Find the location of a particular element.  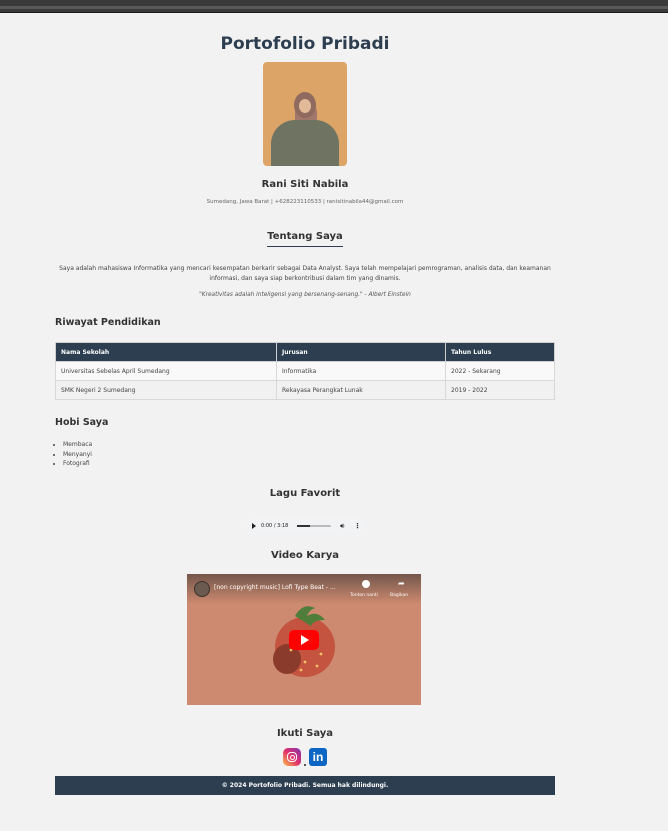

table-header: Tahun Lulus is located at coordinates (500, 352).